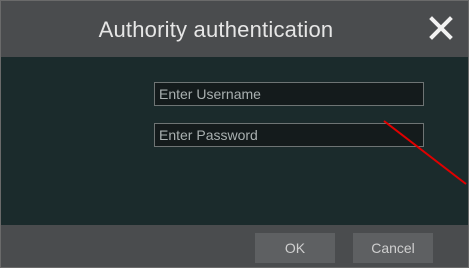 This screenshot has width=469, height=268. I want to click on dialog-title: Authority authentication, so click(216, 29).